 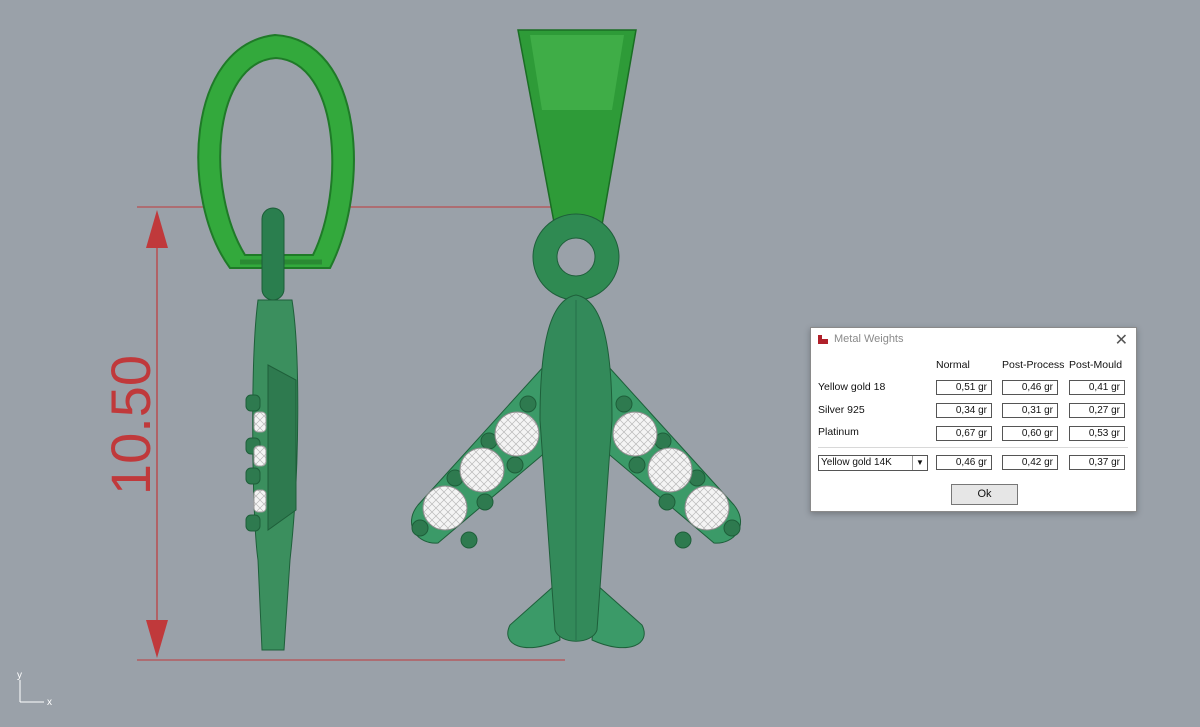 What do you see at coordinates (34, 689) in the screenshot?
I see `axis-indicator: y x` at bounding box center [34, 689].